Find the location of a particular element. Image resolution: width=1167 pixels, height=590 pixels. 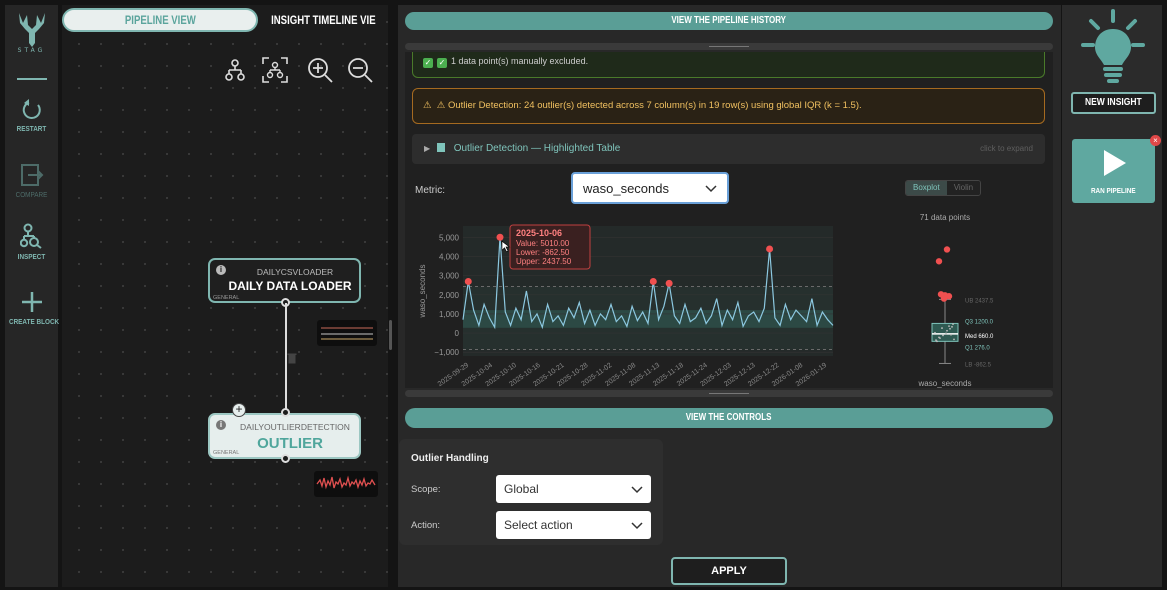

view-tabs: PIPELINE VIEW INSIGHT TIMELINE VIE is located at coordinates (225, 21).